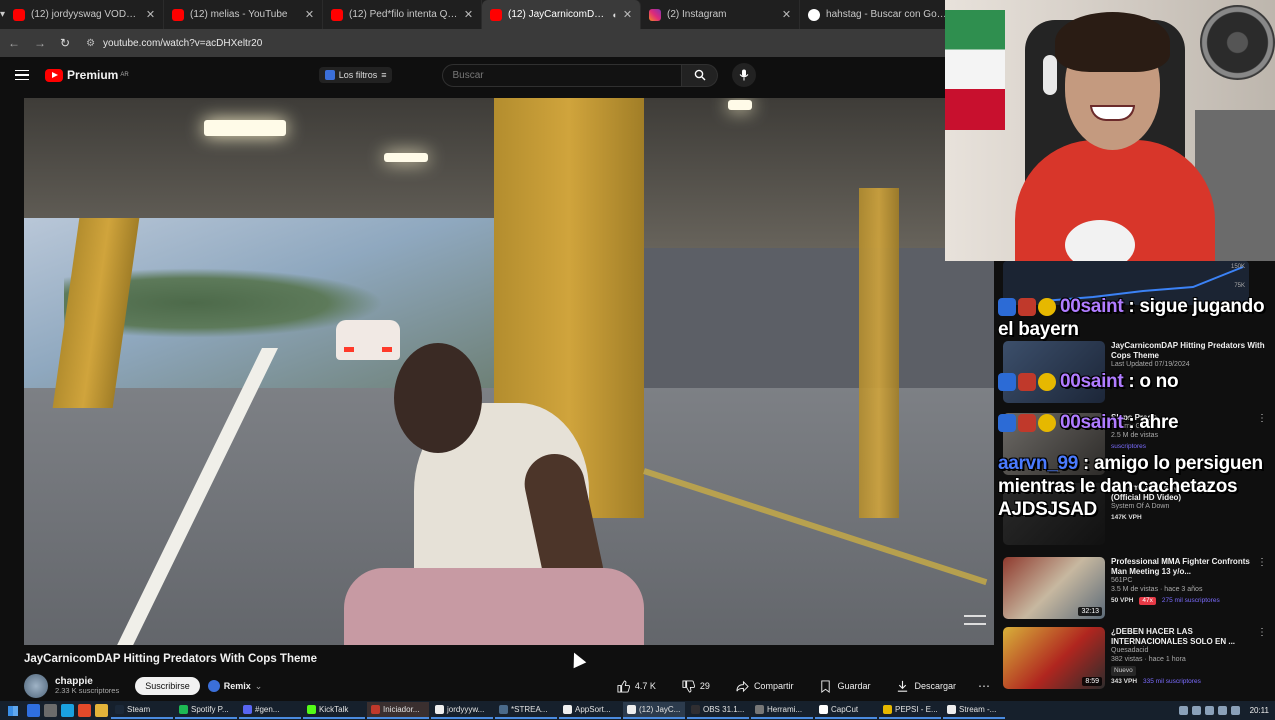 The width and height of the screenshot is (1275, 720). What do you see at coordinates (562, 75) in the screenshot?
I see `search-input: Buscar` at bounding box center [562, 75].